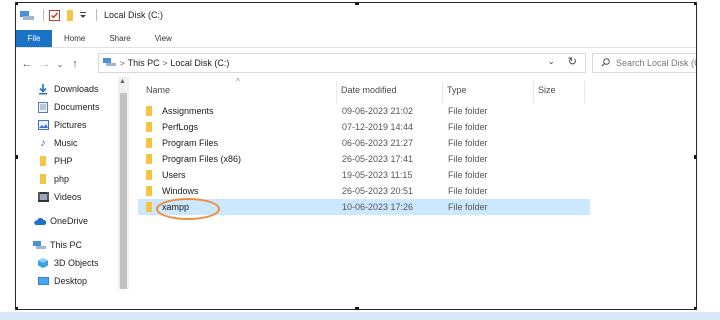 This screenshot has width=720, height=320. I want to click on nav-item-this-pc: This PC, so click(78, 245).